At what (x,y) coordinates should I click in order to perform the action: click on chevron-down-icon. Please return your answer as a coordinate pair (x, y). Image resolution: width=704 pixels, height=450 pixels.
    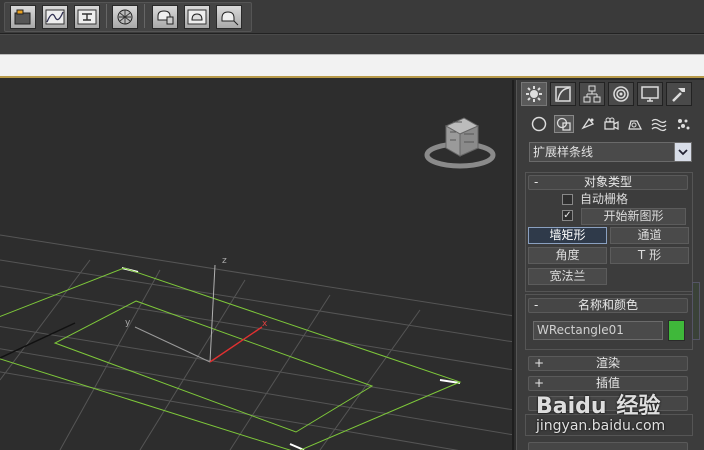
    Looking at the image, I should click on (682, 152).